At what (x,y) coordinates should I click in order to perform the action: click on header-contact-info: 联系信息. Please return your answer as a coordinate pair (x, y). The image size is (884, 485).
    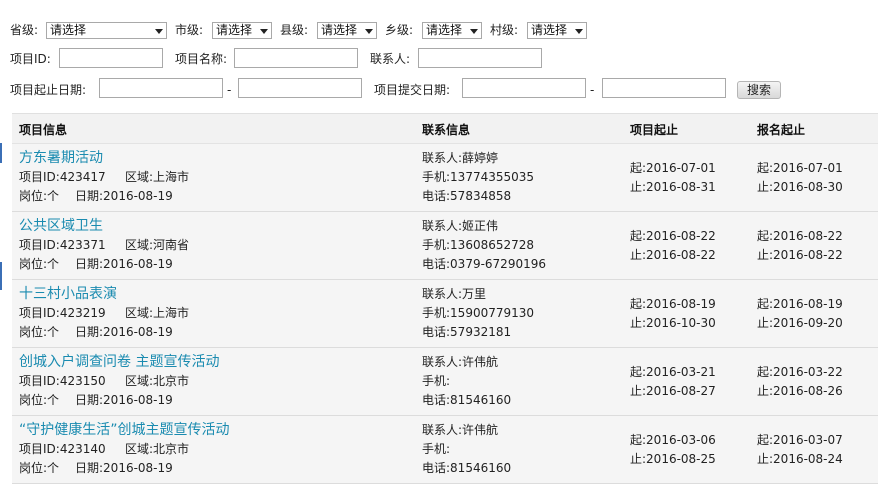
    Looking at the image, I should click on (446, 130).